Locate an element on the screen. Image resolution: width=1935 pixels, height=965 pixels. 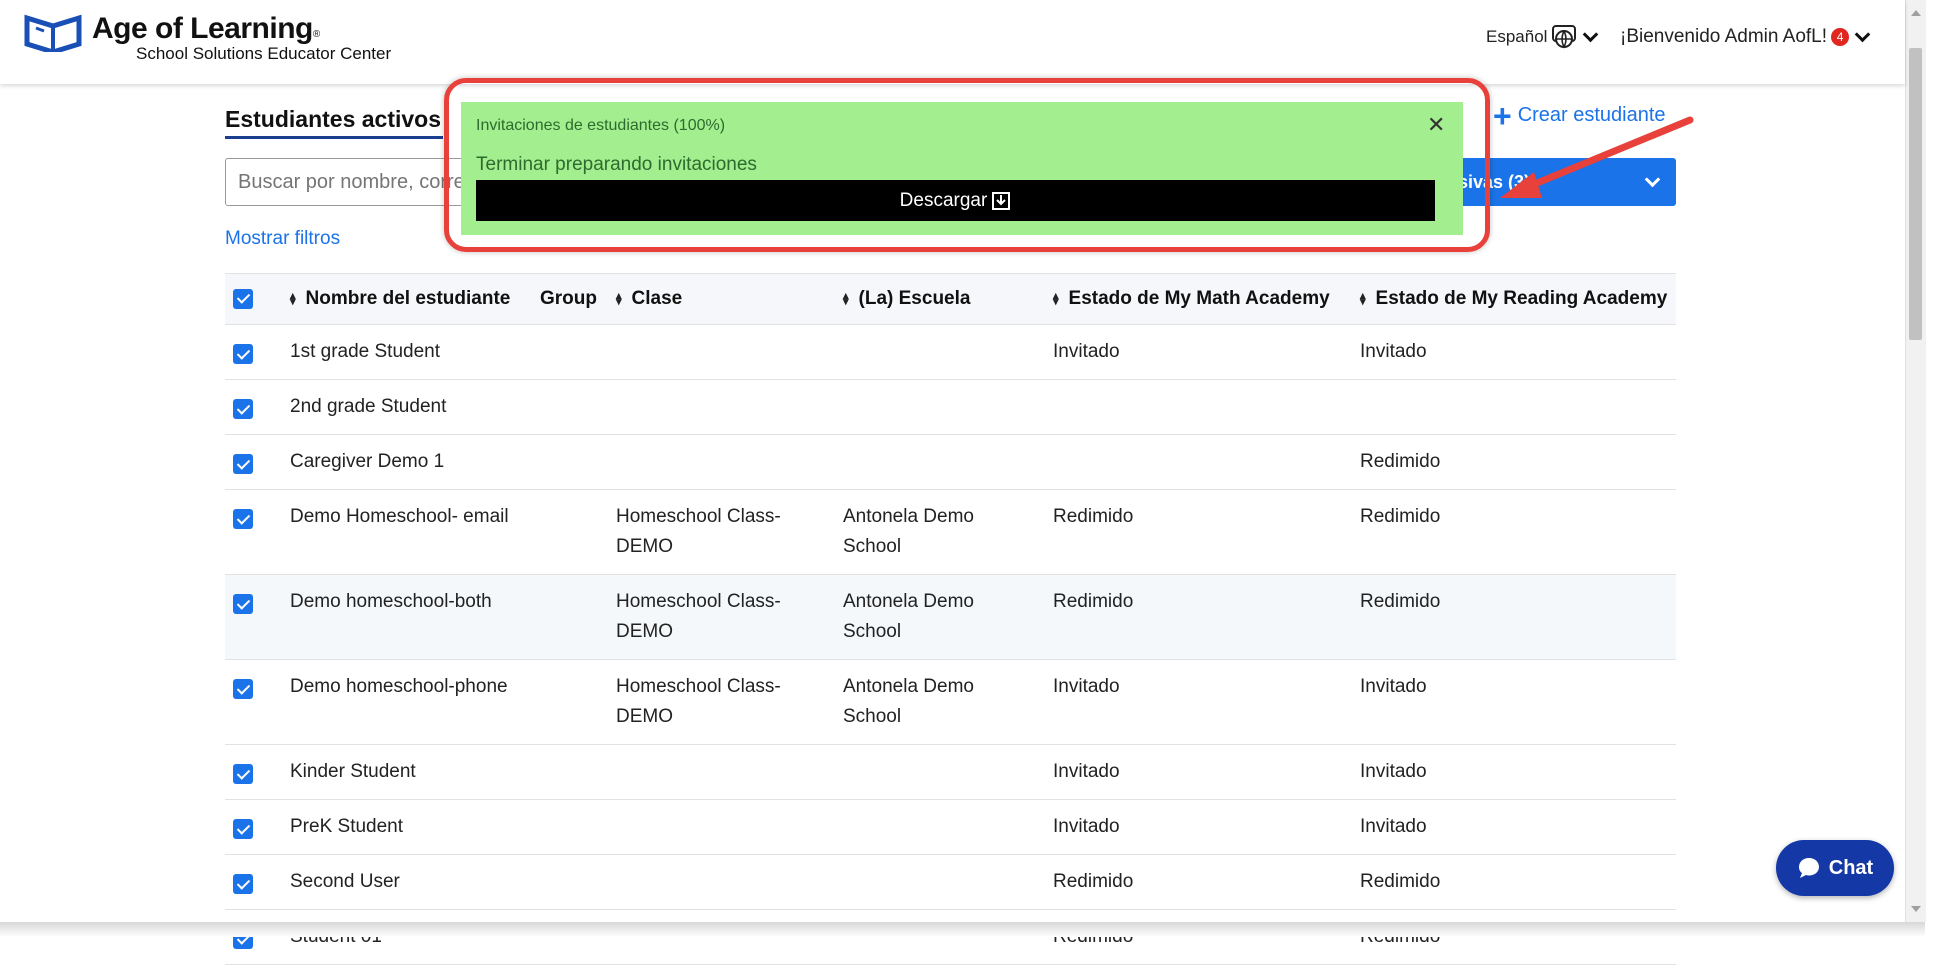
window-bottom-edge is located at coordinates (962, 929).